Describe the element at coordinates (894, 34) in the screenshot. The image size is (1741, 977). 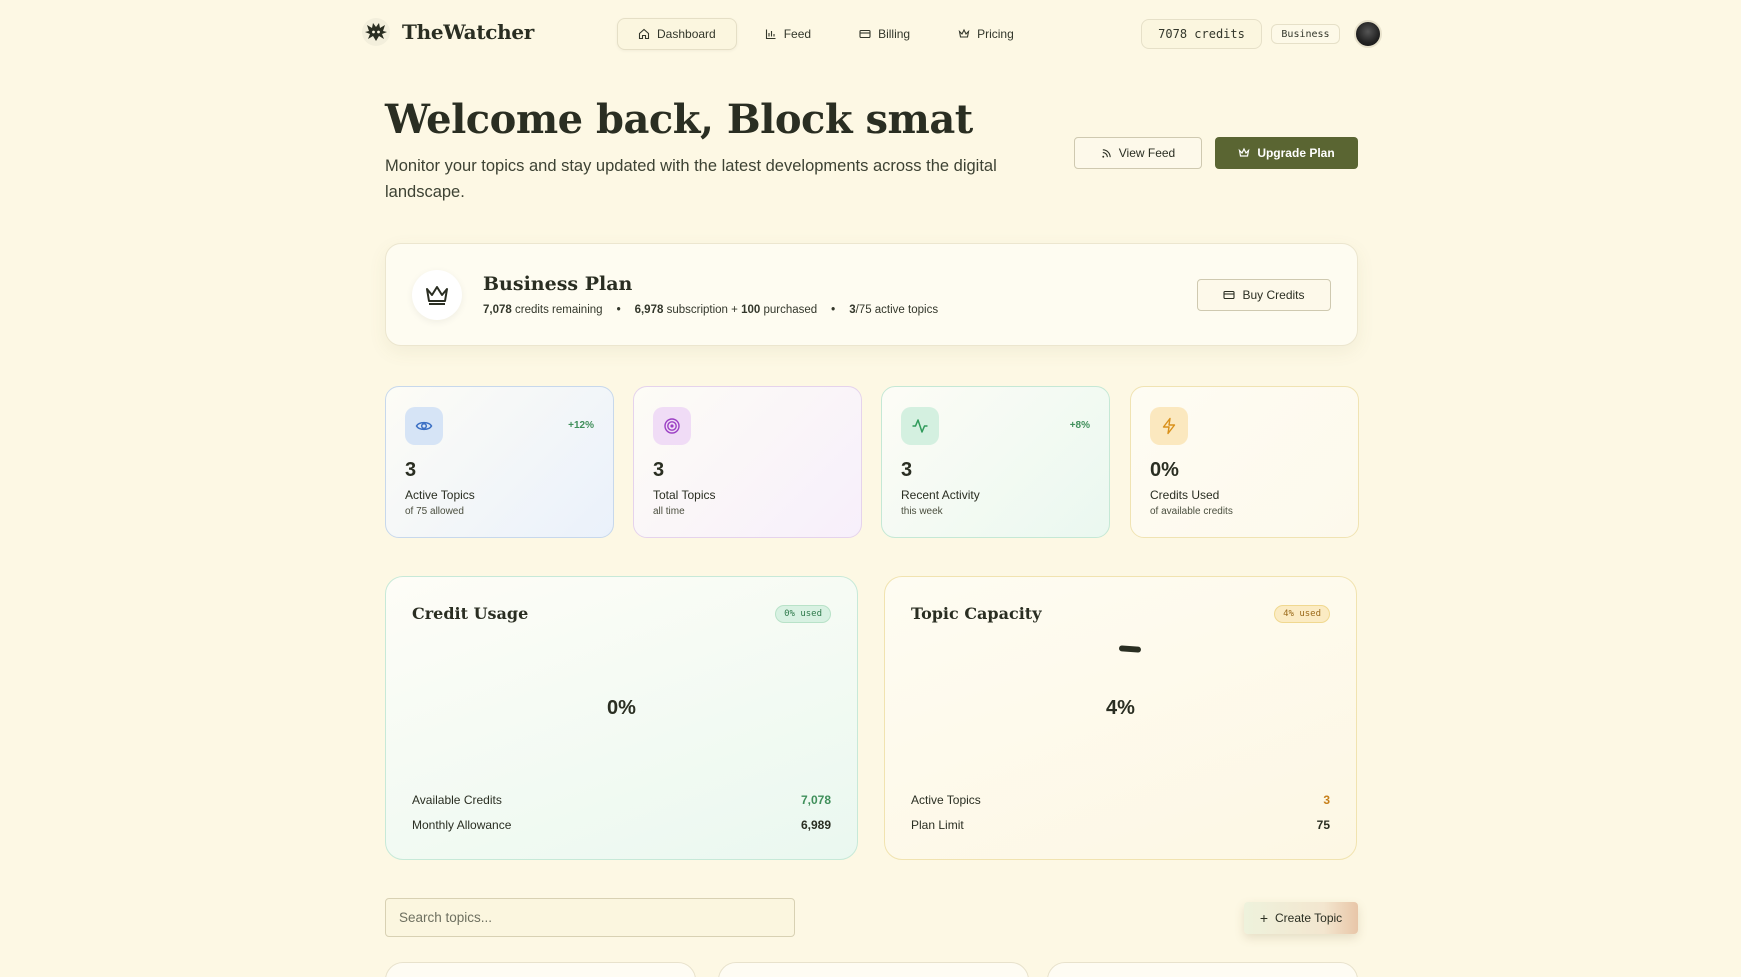
I see `nav-billing-label: Billing` at that location.